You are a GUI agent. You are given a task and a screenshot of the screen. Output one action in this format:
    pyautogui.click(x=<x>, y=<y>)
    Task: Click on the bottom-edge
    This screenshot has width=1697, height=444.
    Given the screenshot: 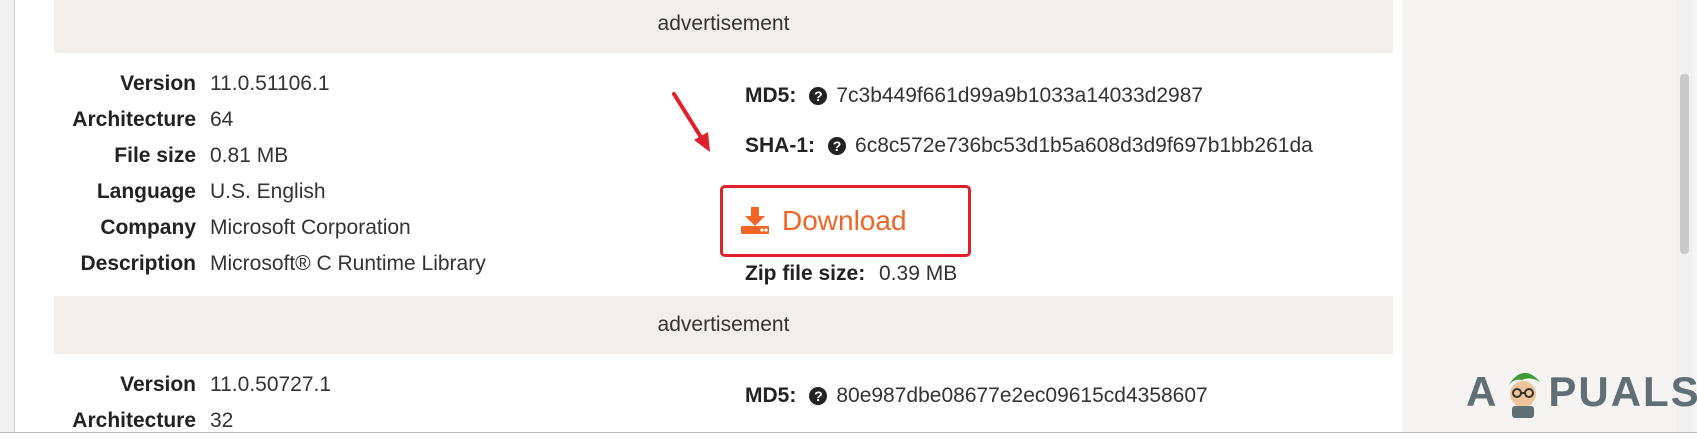 What is the action you would take?
    pyautogui.click(x=848, y=438)
    